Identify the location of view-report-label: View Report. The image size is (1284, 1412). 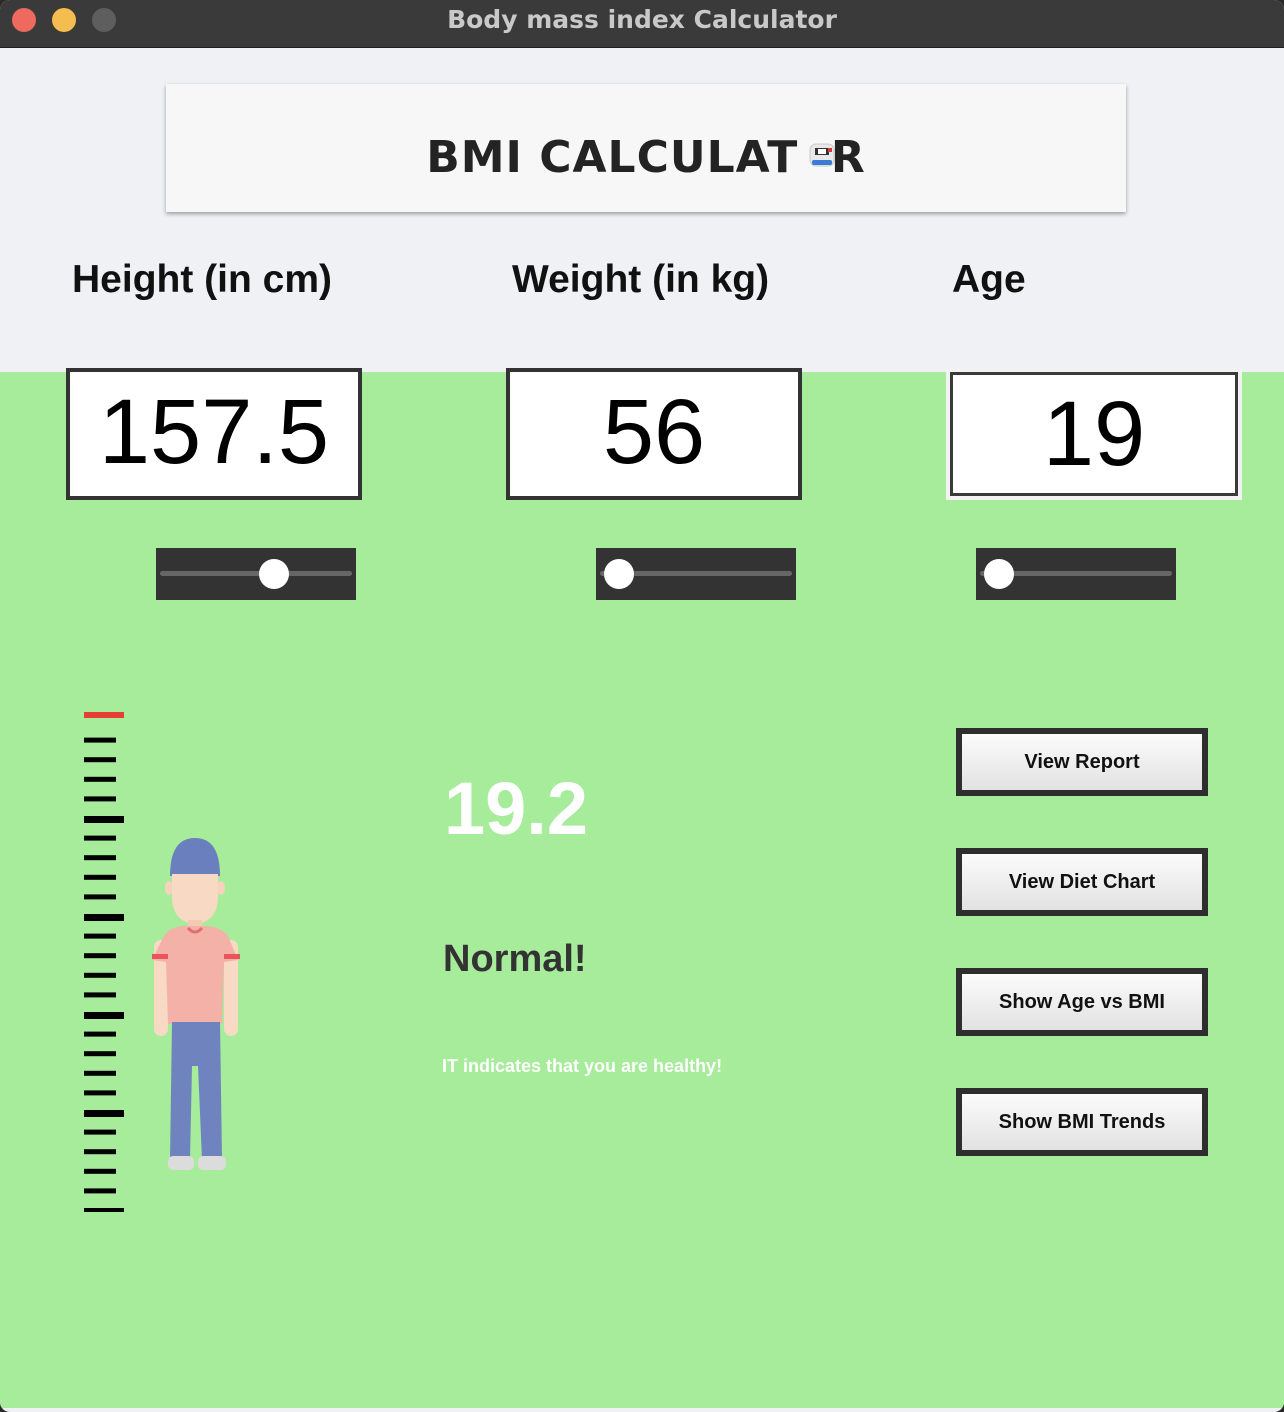
(1082, 762).